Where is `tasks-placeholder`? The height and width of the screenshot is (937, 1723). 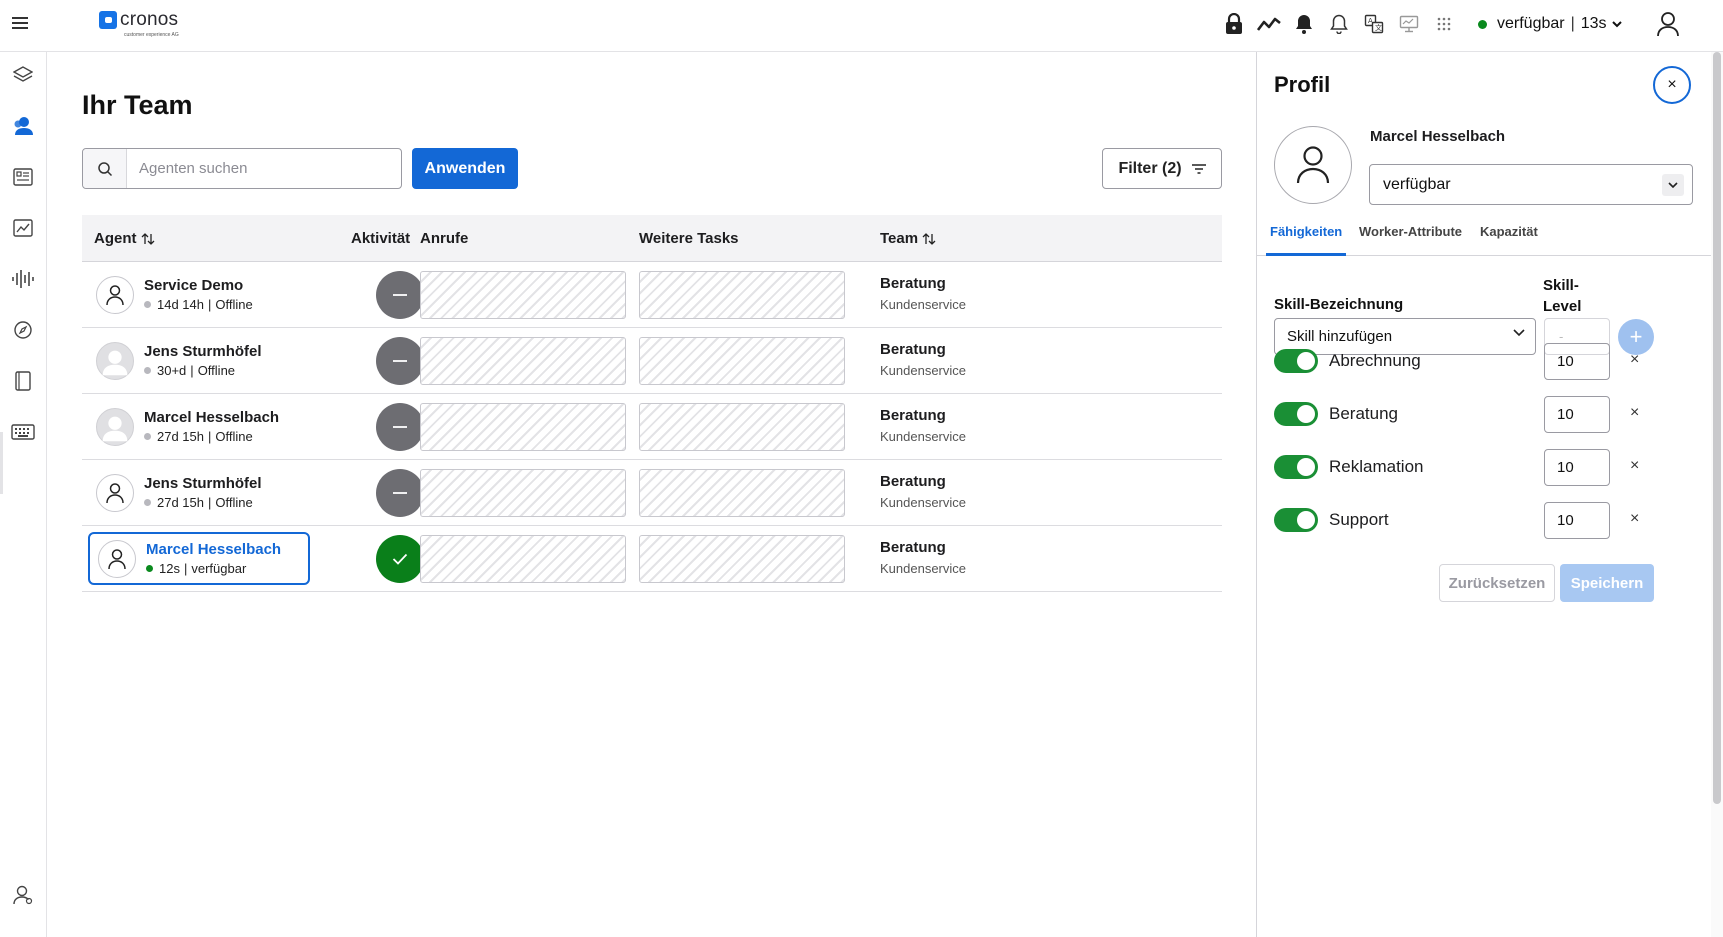
tasks-placeholder is located at coordinates (742, 493).